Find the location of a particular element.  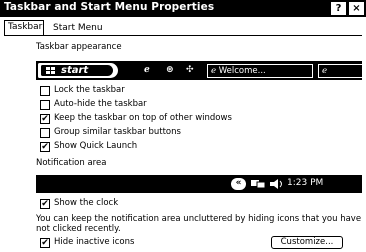

task-button-preview-2: ℯ is located at coordinates (340, 71).